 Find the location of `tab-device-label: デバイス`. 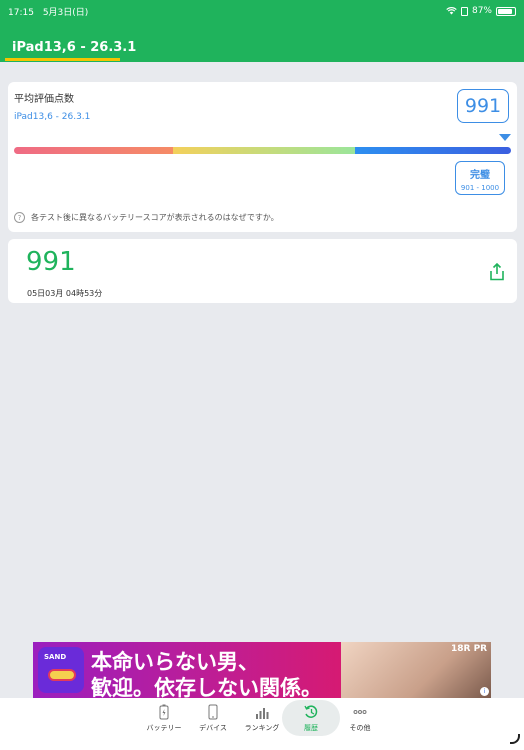

tab-device-label: デバイス is located at coordinates (213, 727).